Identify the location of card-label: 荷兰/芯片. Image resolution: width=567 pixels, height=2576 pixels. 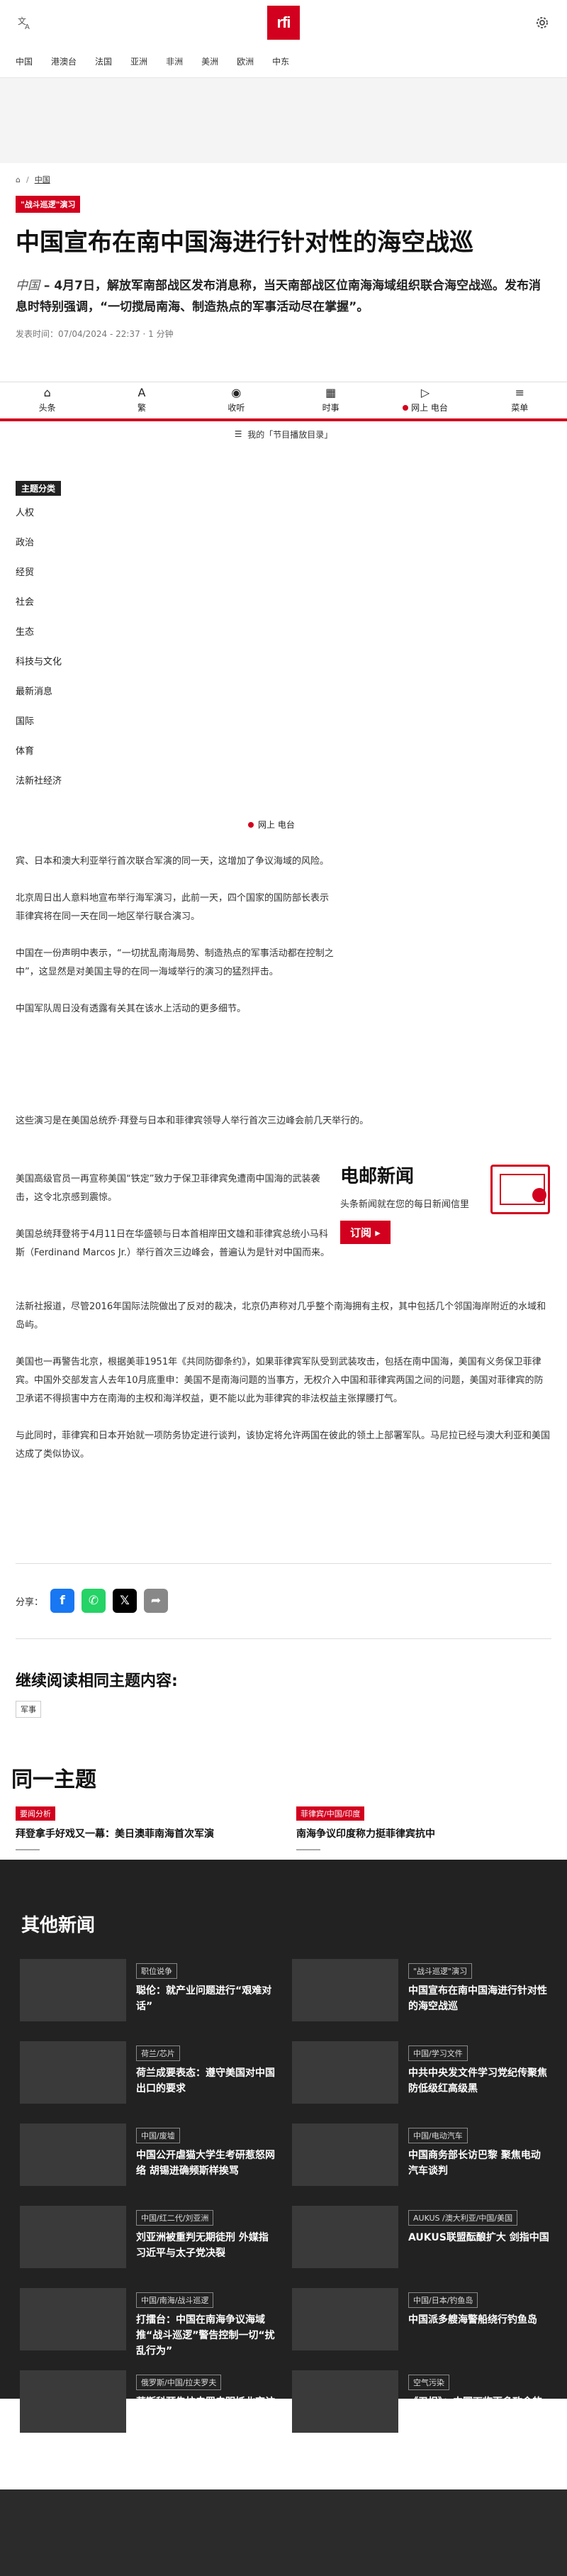
(158, 2053).